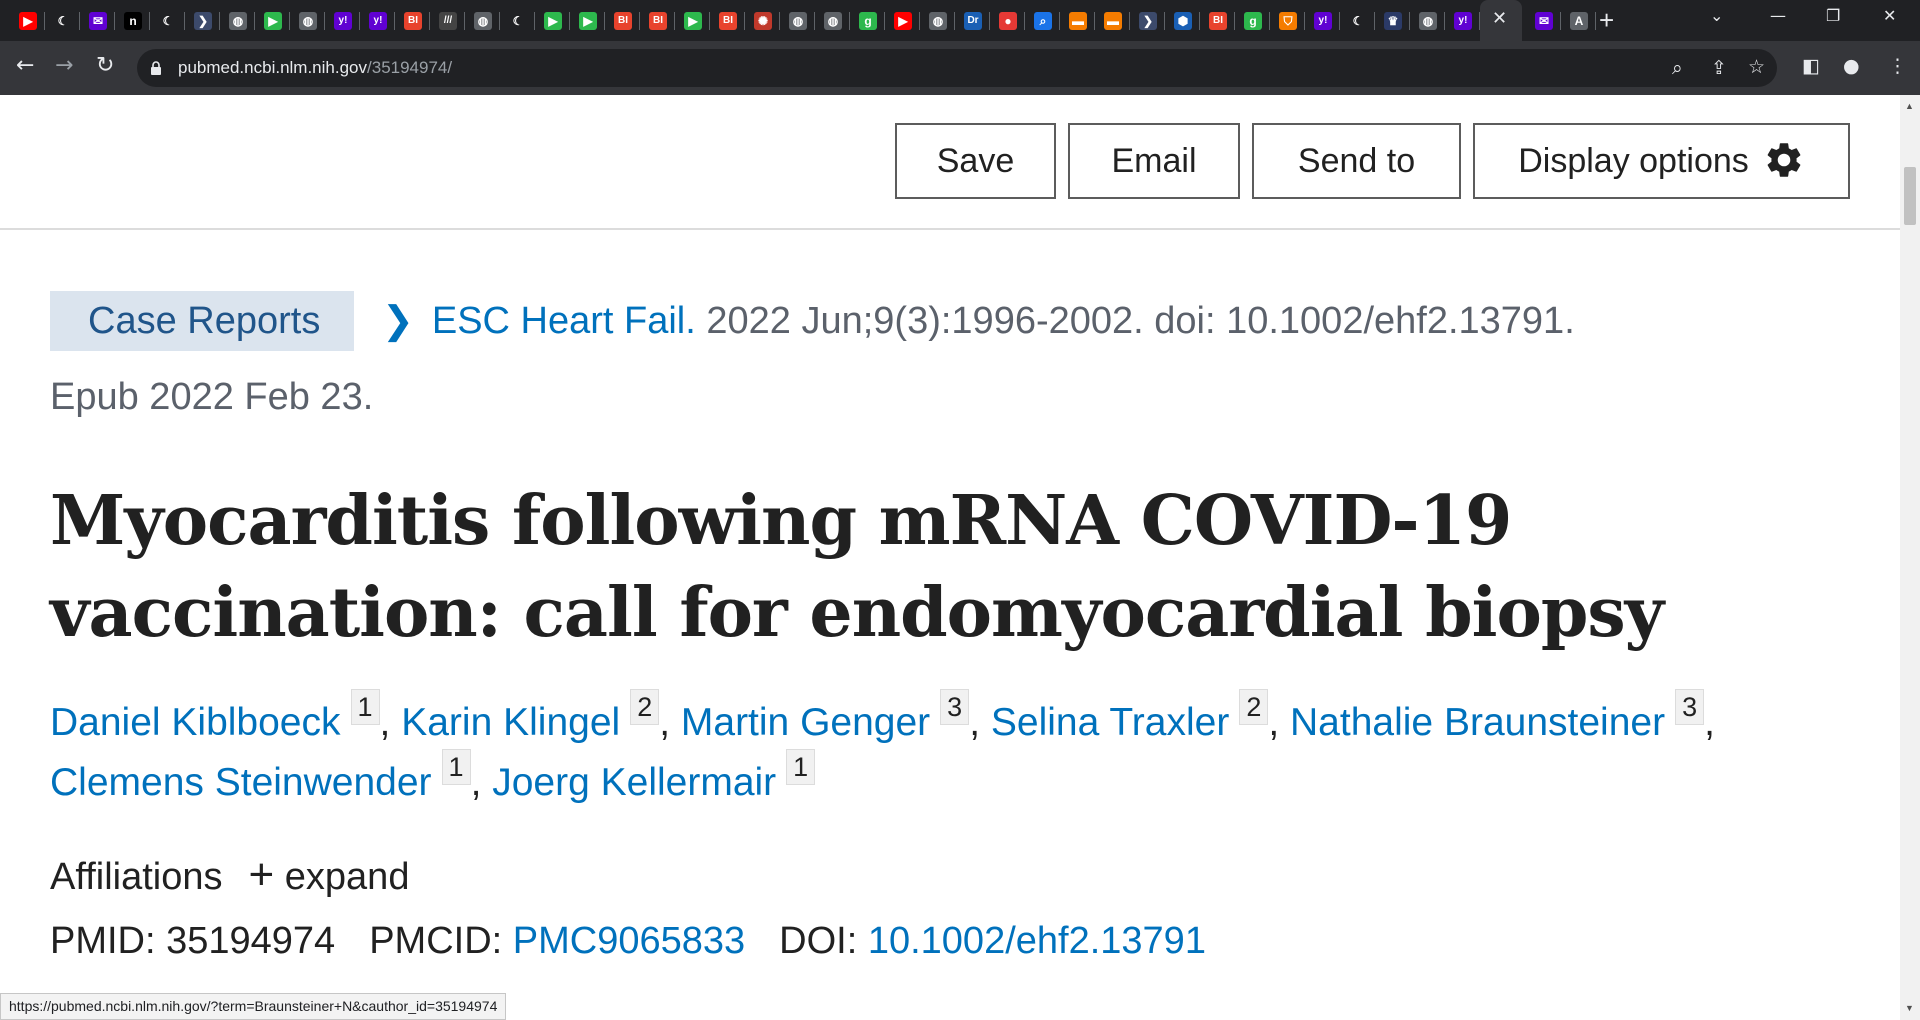 This screenshot has width=1920, height=1020. I want to click on doi-label: DOI:, so click(818, 941).